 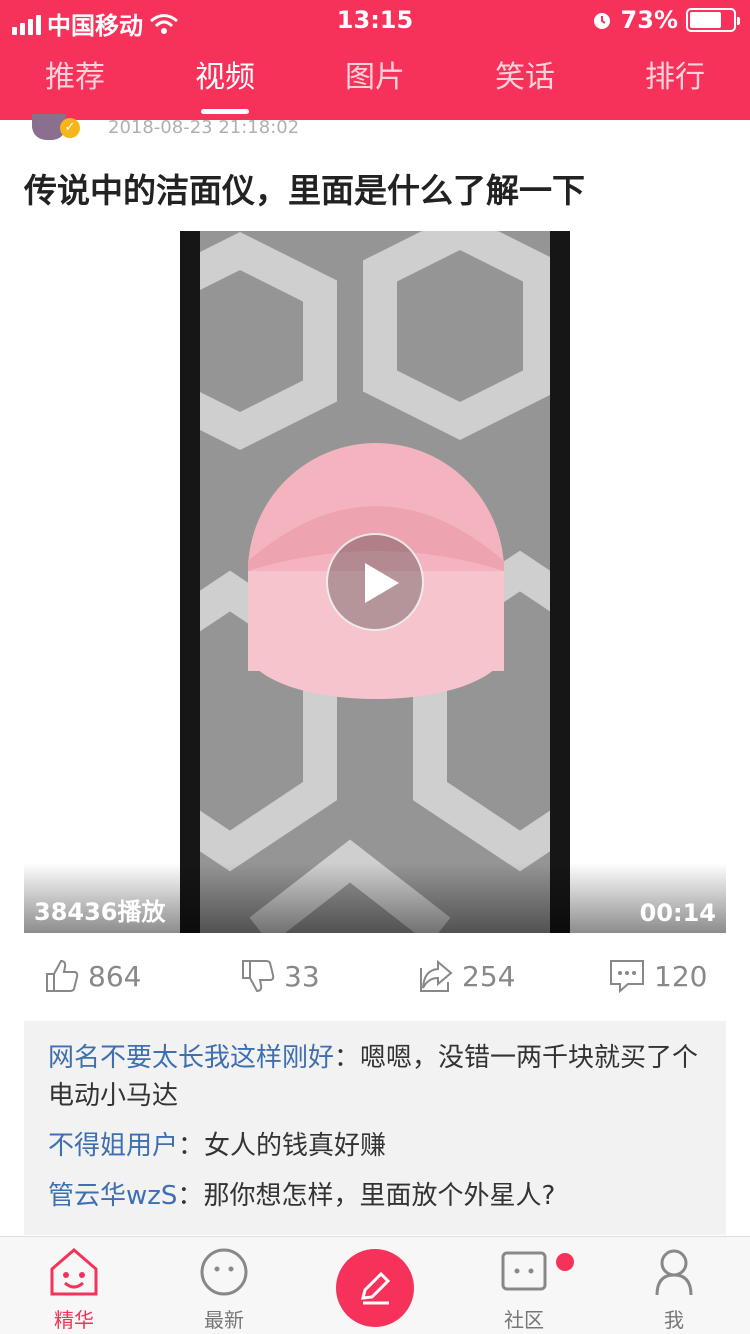 What do you see at coordinates (113, 1146) in the screenshot?
I see `comment-user: 不得姐用户` at bounding box center [113, 1146].